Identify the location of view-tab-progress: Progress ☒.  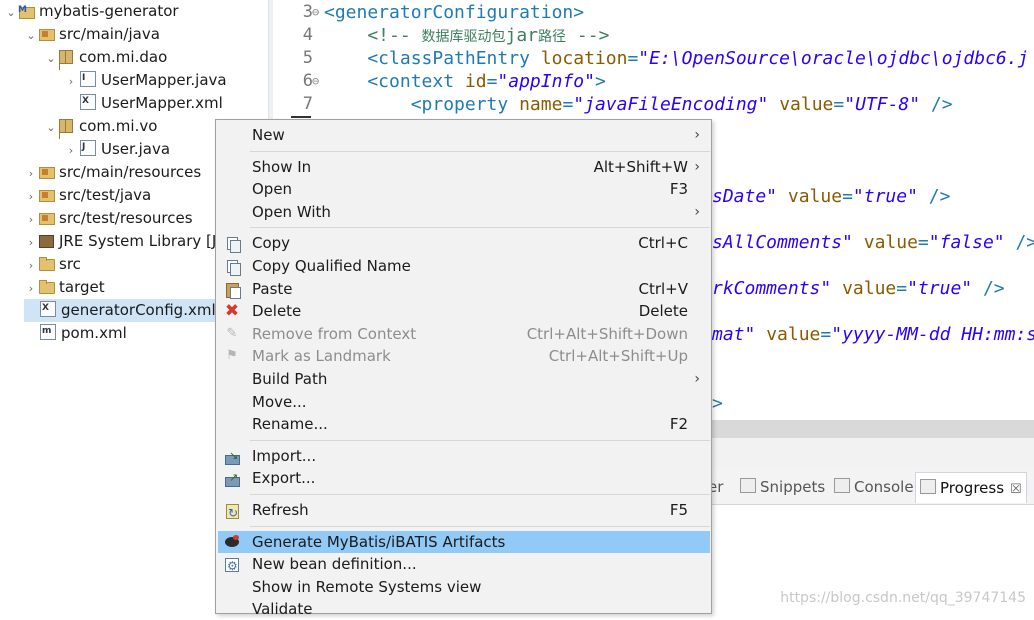
(971, 487).